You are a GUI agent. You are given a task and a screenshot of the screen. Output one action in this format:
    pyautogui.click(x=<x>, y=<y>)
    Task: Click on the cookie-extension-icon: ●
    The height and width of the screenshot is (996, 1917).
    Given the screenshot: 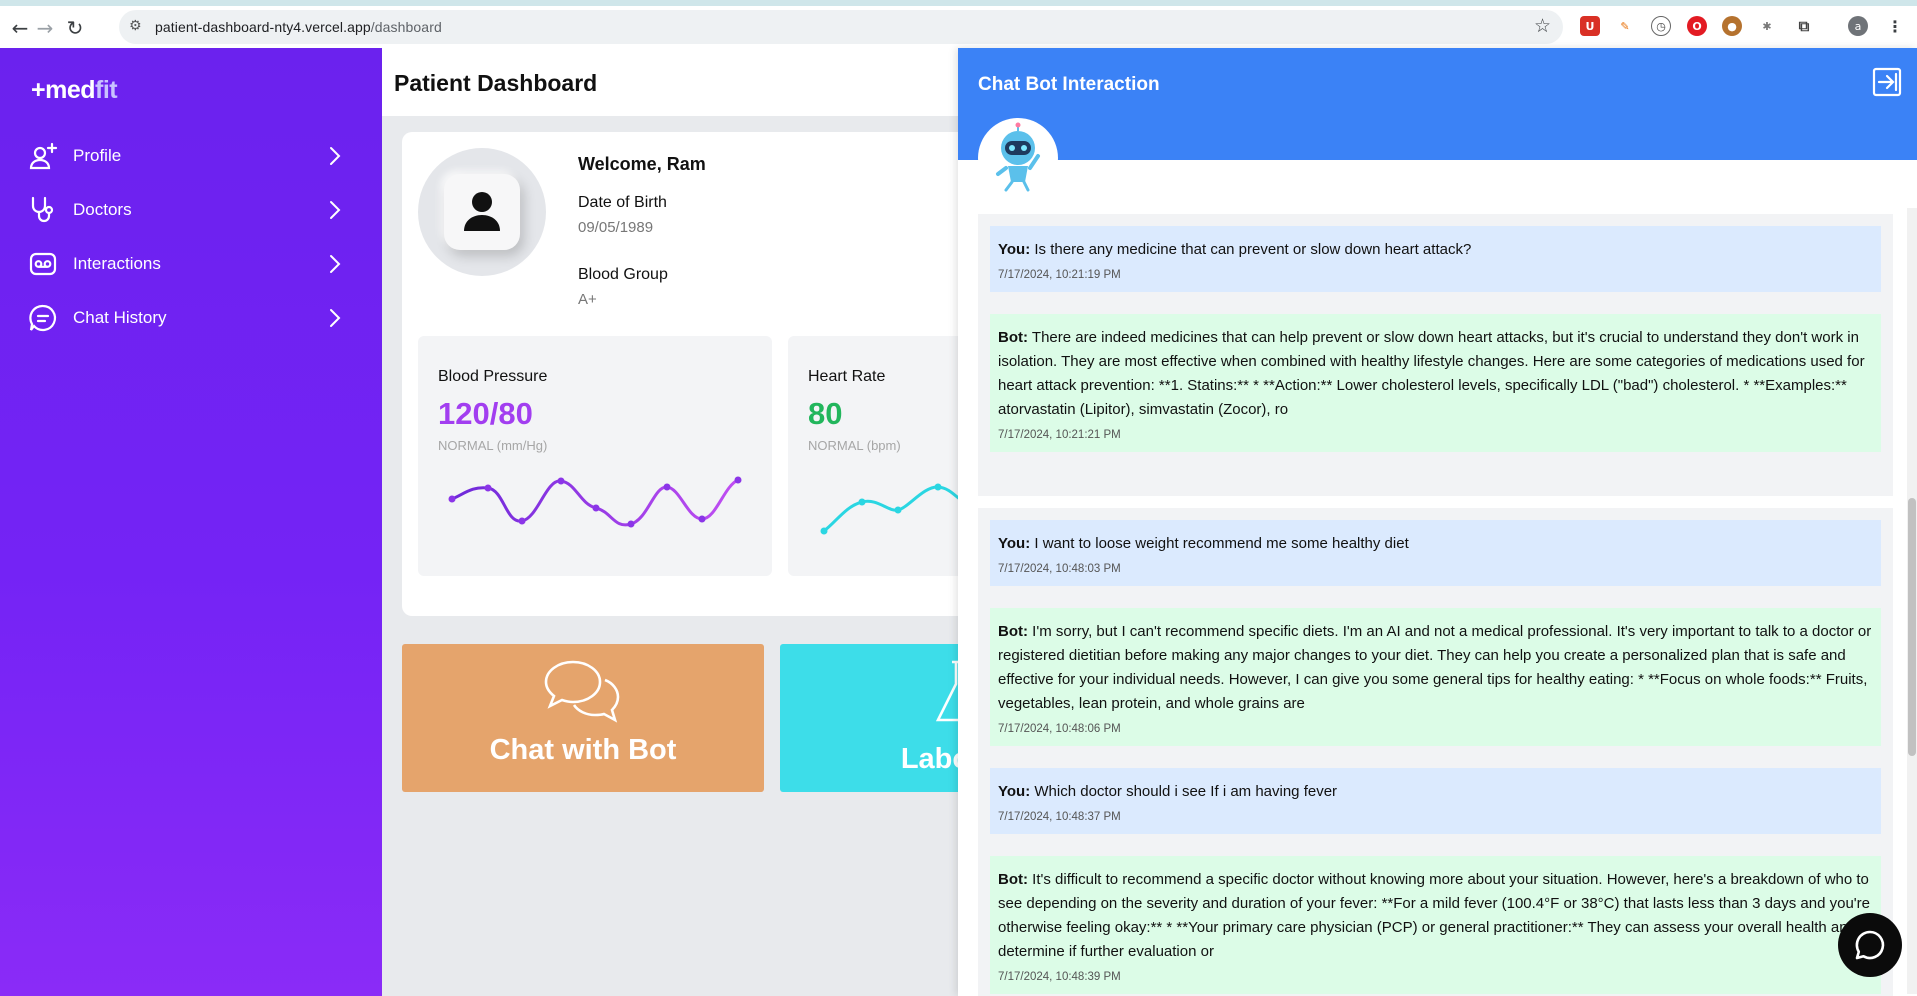 What is the action you would take?
    pyautogui.click(x=1732, y=26)
    